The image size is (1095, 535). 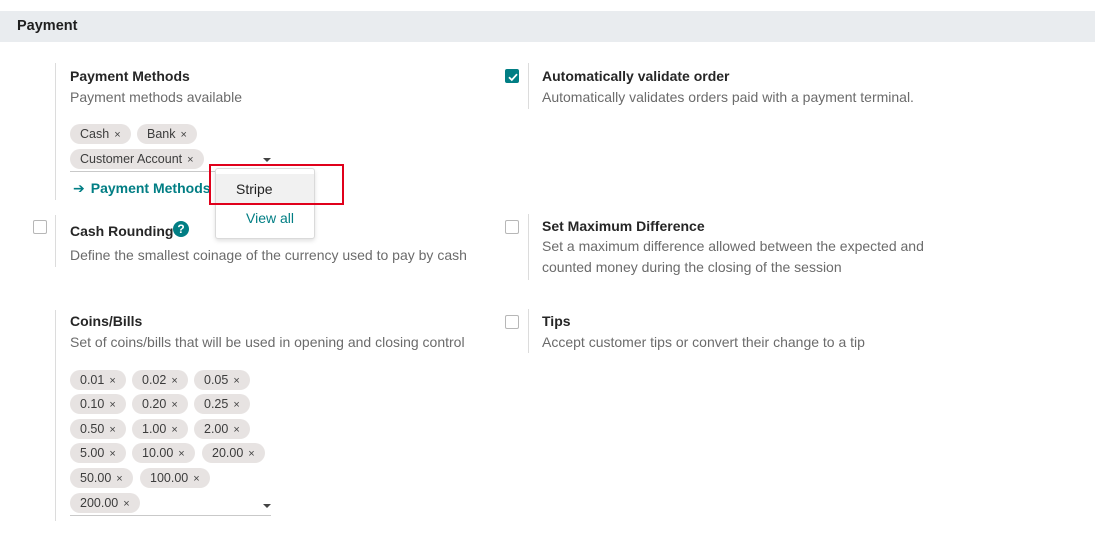 I want to click on payment-methods-description: Payment methods available, so click(x=156, y=97).